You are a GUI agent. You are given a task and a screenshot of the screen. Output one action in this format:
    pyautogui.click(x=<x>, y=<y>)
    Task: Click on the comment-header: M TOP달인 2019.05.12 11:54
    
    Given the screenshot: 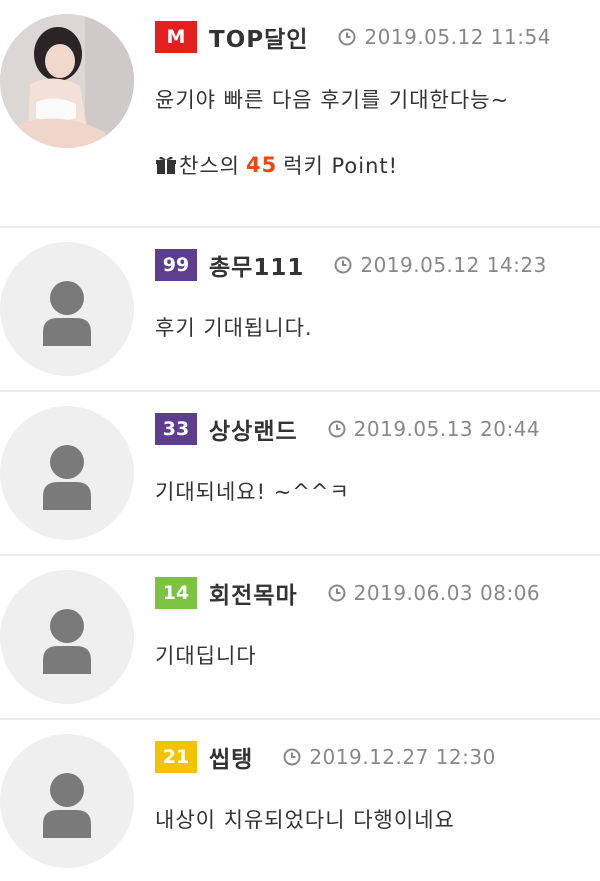 What is the action you would take?
    pyautogui.click(x=353, y=37)
    